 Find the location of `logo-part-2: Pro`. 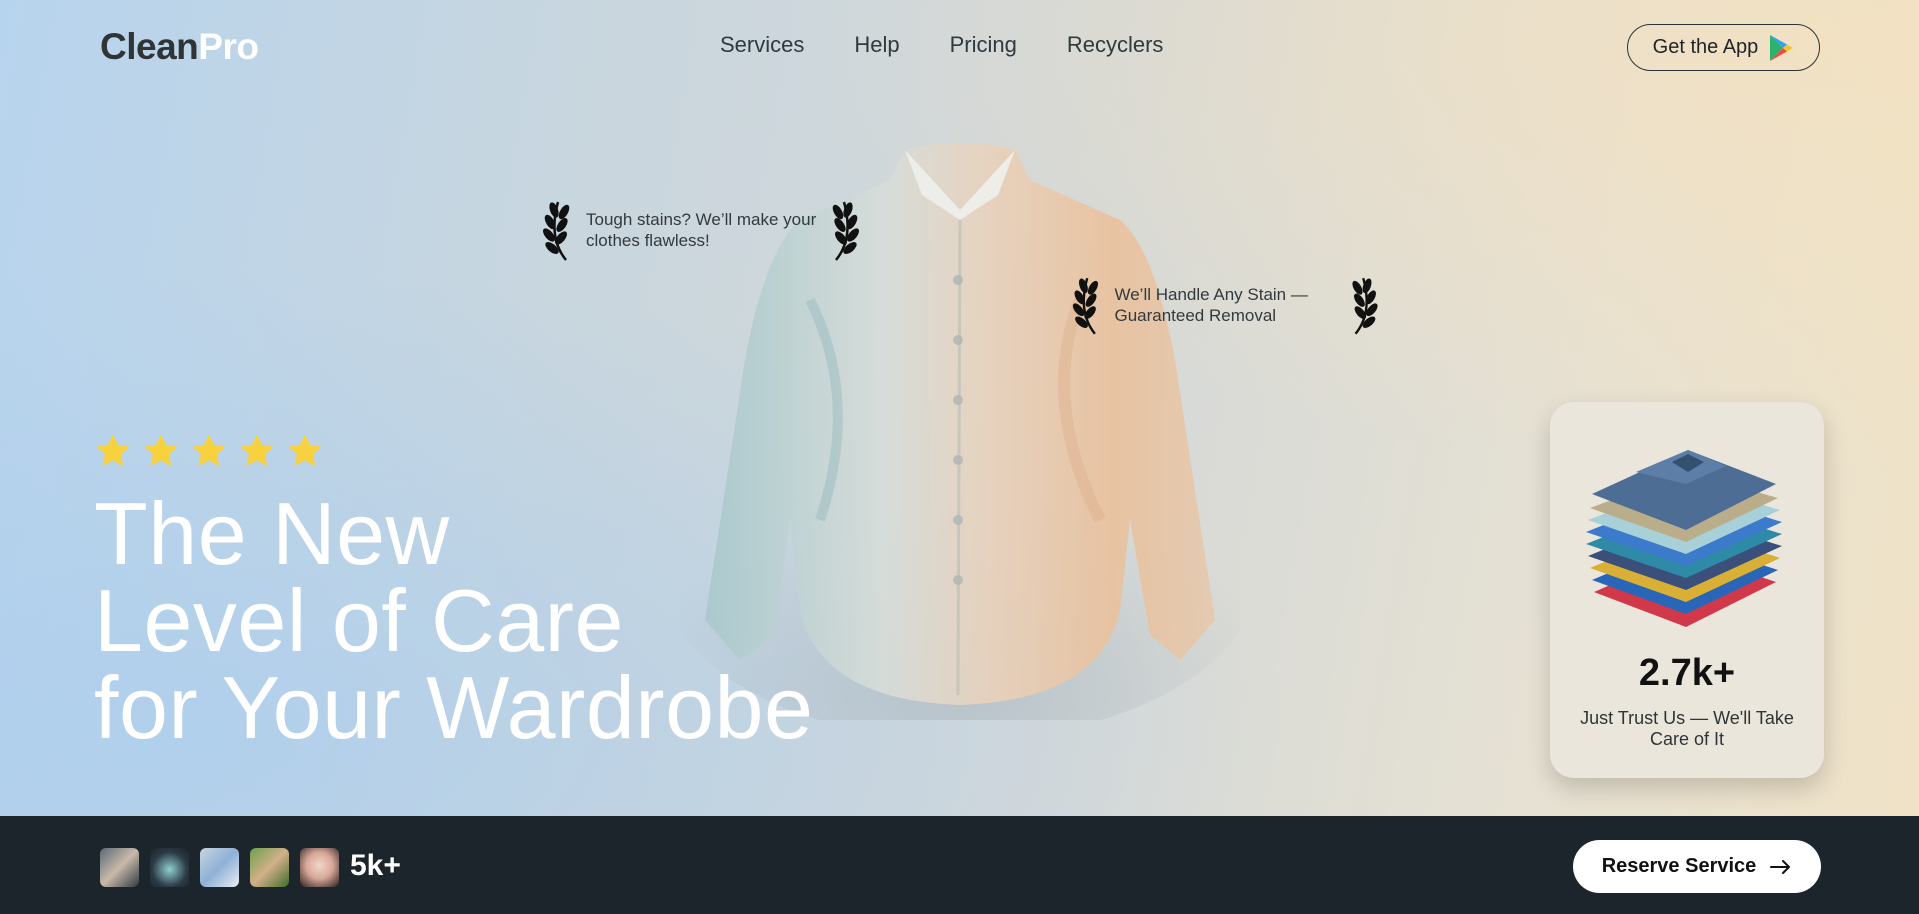

logo-part-2: Pro is located at coordinates (228, 46).